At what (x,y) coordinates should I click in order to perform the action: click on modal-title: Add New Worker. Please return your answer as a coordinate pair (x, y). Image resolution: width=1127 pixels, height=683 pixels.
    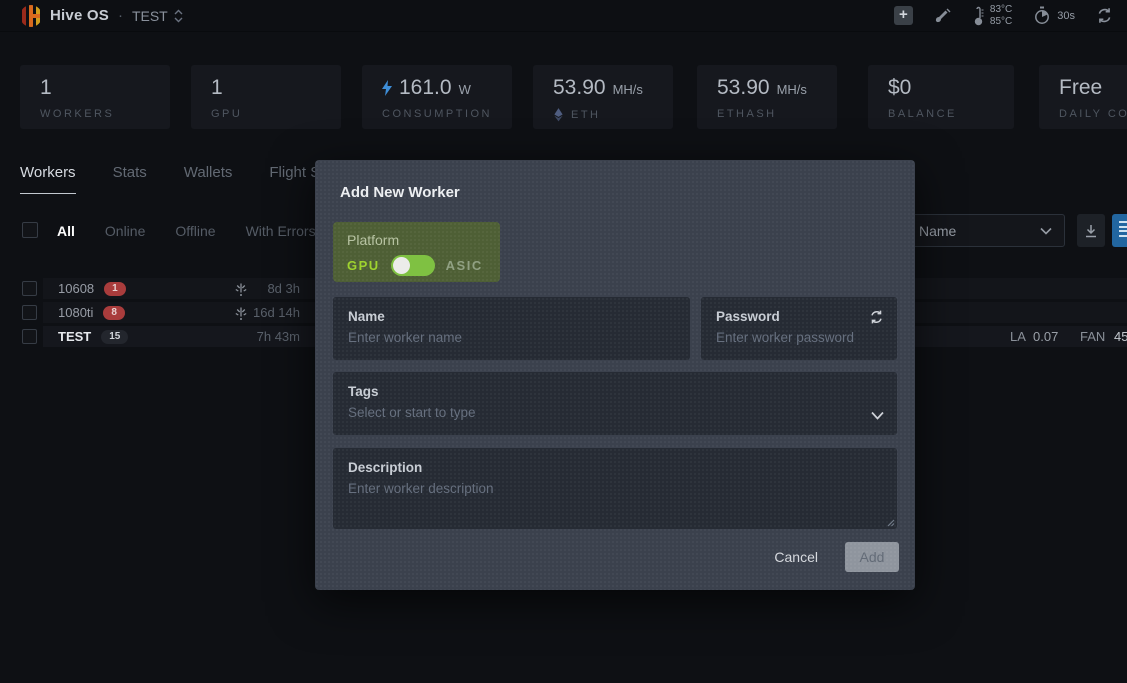
    Looking at the image, I should click on (400, 192).